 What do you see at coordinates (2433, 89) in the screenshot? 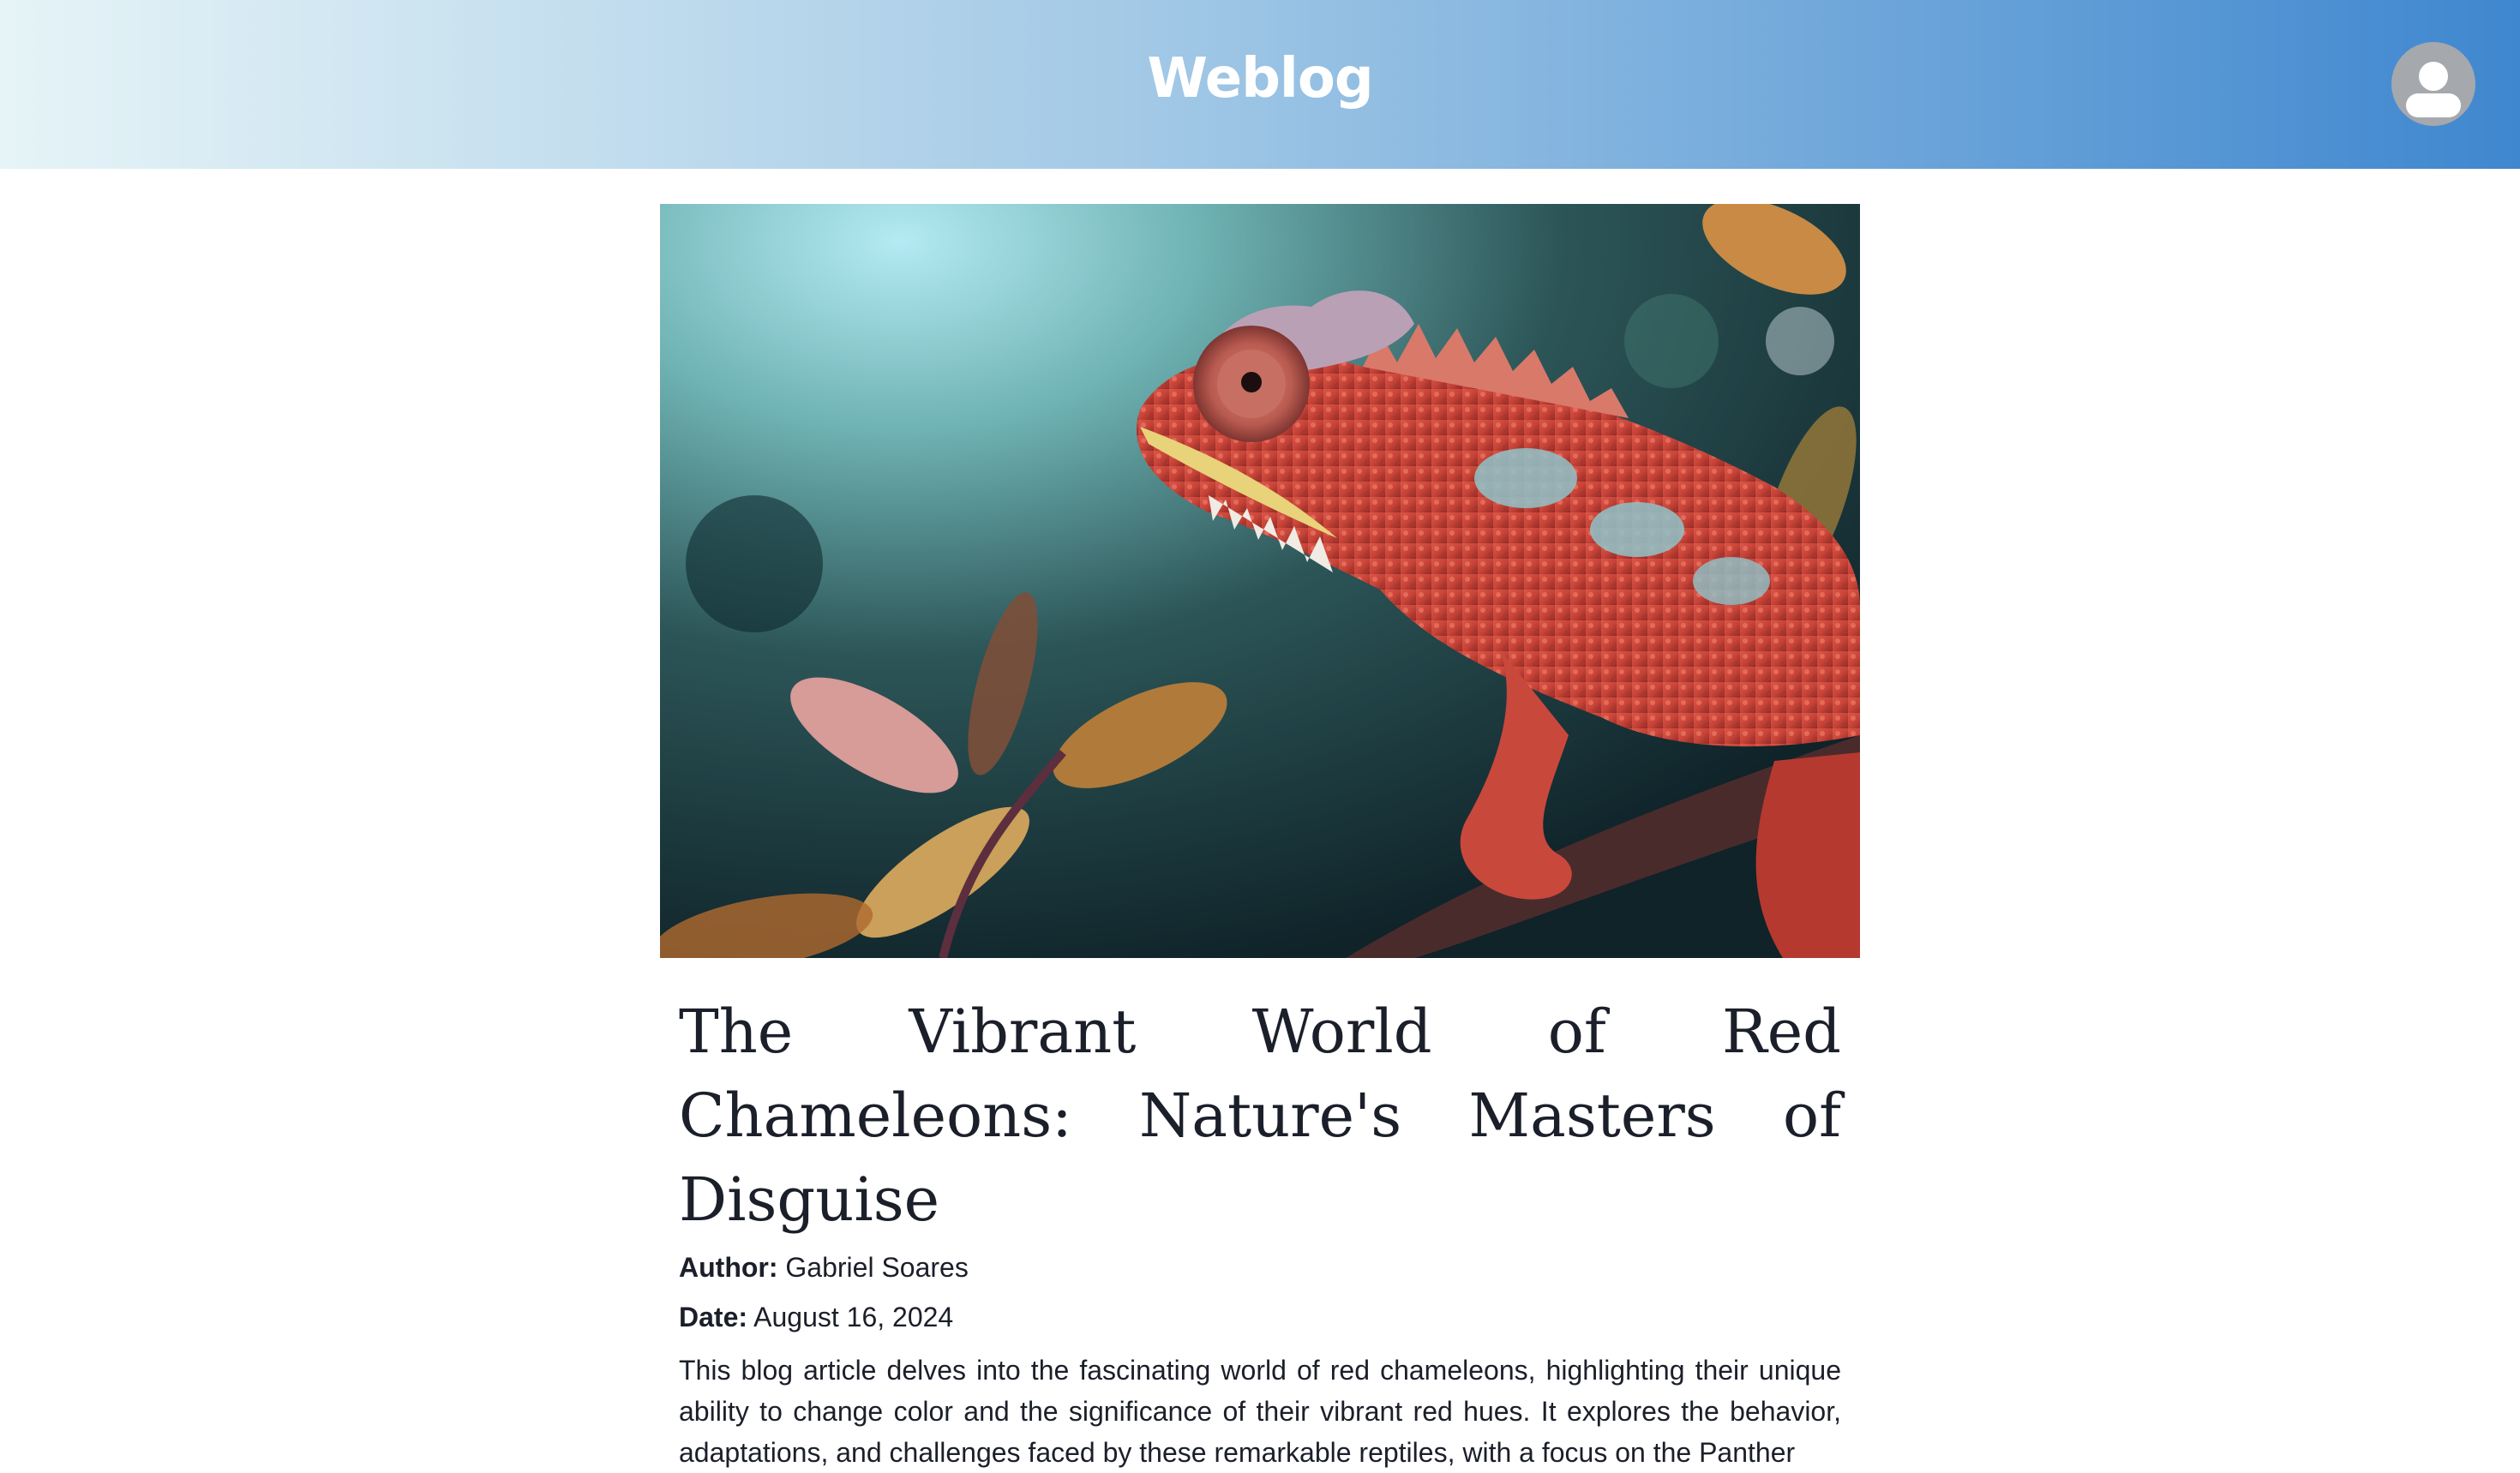
I see `user-silhouette-icon` at bounding box center [2433, 89].